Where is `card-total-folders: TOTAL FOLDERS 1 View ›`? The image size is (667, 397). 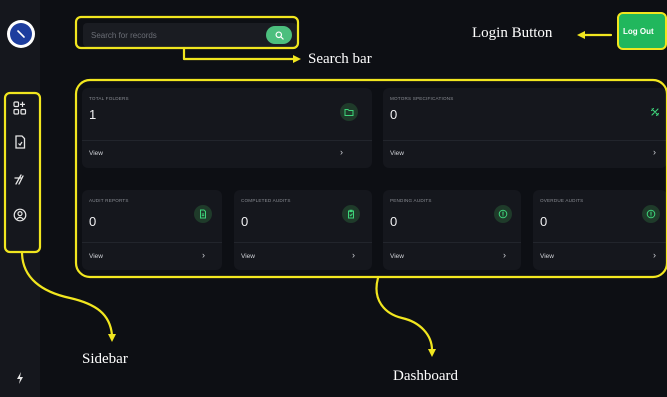 card-total-folders: TOTAL FOLDERS 1 View › is located at coordinates (227, 128).